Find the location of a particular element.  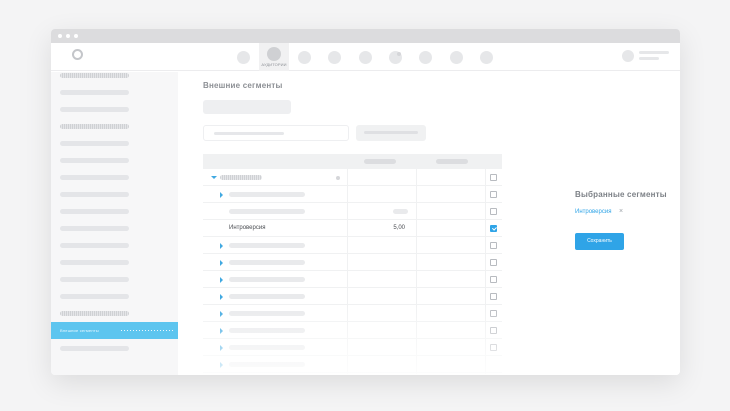

row-label: Интроверсия is located at coordinates (247, 228).